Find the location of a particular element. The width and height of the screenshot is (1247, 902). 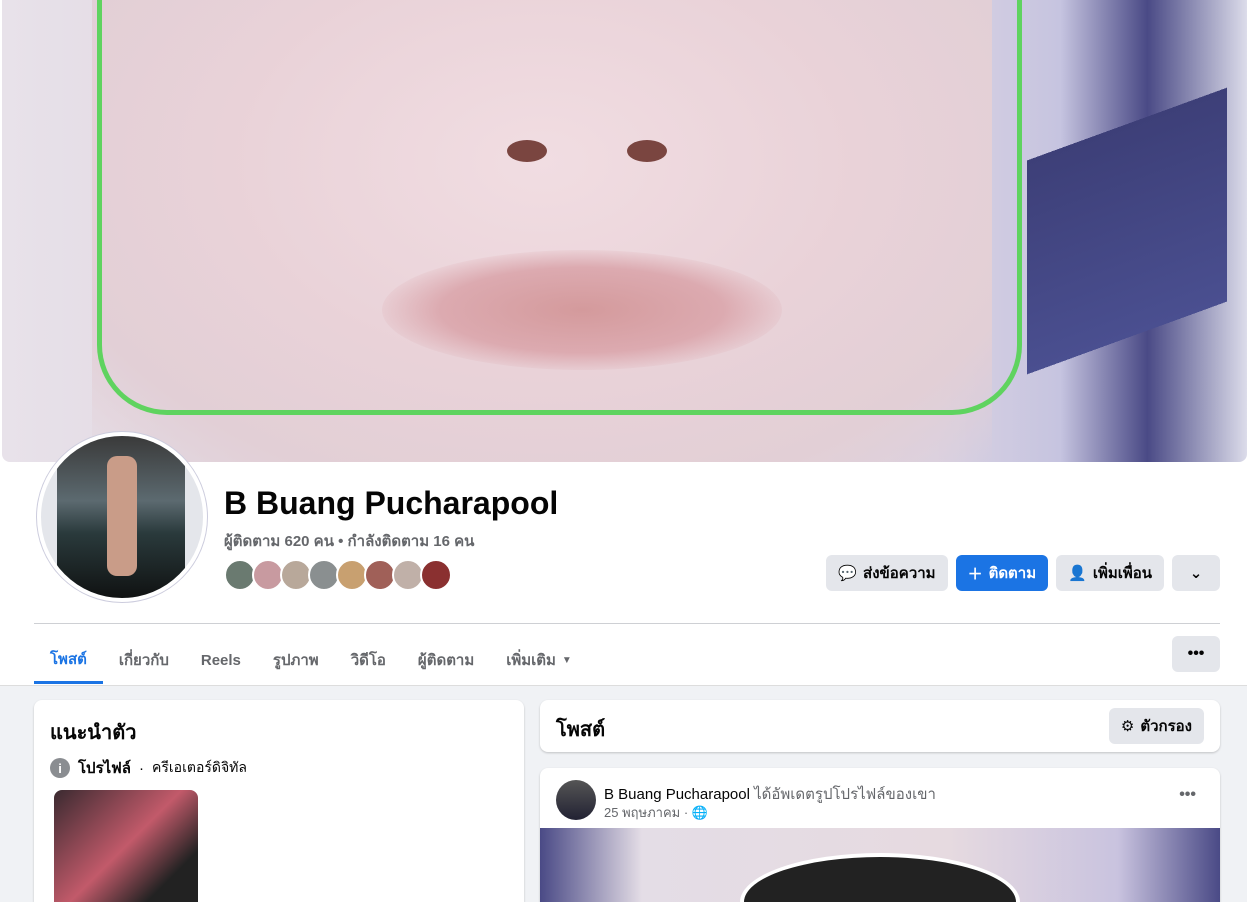

tab-more-label: เพิ่มเติม is located at coordinates (531, 660).